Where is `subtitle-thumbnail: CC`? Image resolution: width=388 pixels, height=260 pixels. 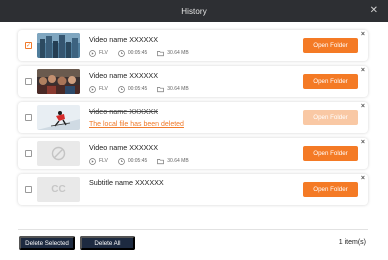 subtitle-thumbnail: CC is located at coordinates (58, 189).